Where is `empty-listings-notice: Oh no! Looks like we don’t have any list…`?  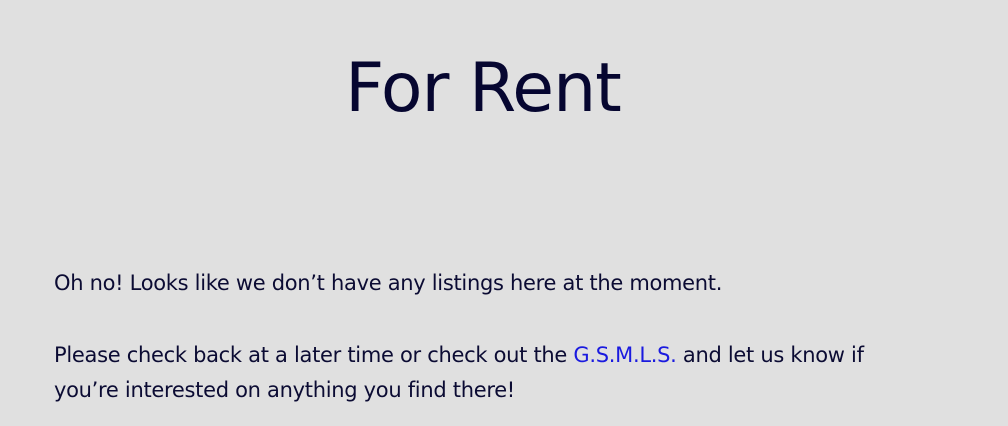 empty-listings-notice: Oh no! Looks like we don’t have any list… is located at coordinates (388, 283).